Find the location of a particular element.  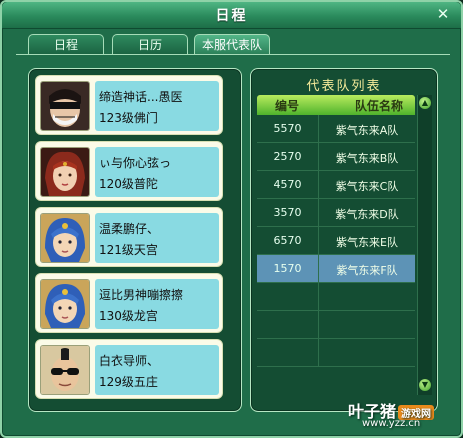

player-info: 缔造神话...愚医 123级佛门 is located at coordinates (157, 106).